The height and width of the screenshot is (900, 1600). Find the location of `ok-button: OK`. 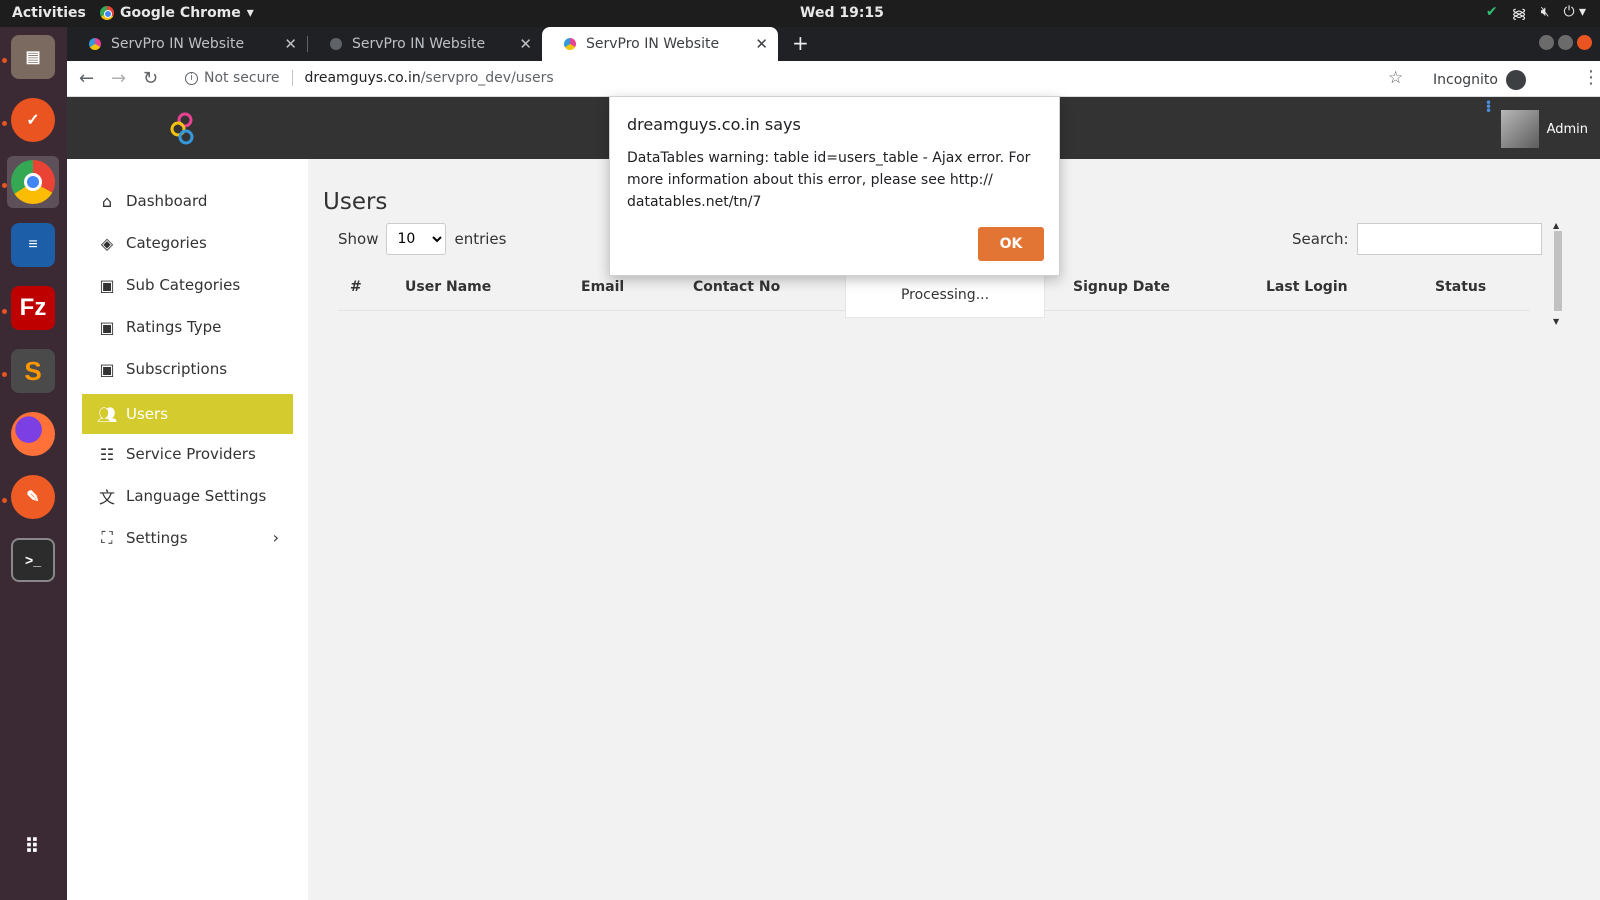

ok-button: OK is located at coordinates (1011, 244).